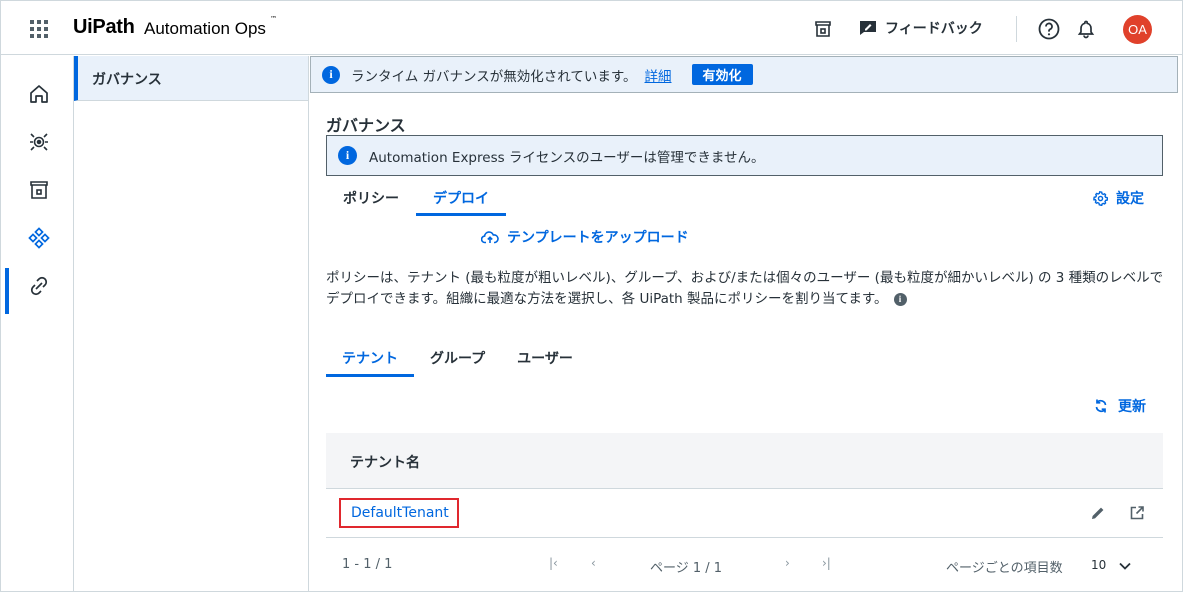 The width and height of the screenshot is (1183, 592). I want to click on user-avatar: OA, so click(1137, 29).